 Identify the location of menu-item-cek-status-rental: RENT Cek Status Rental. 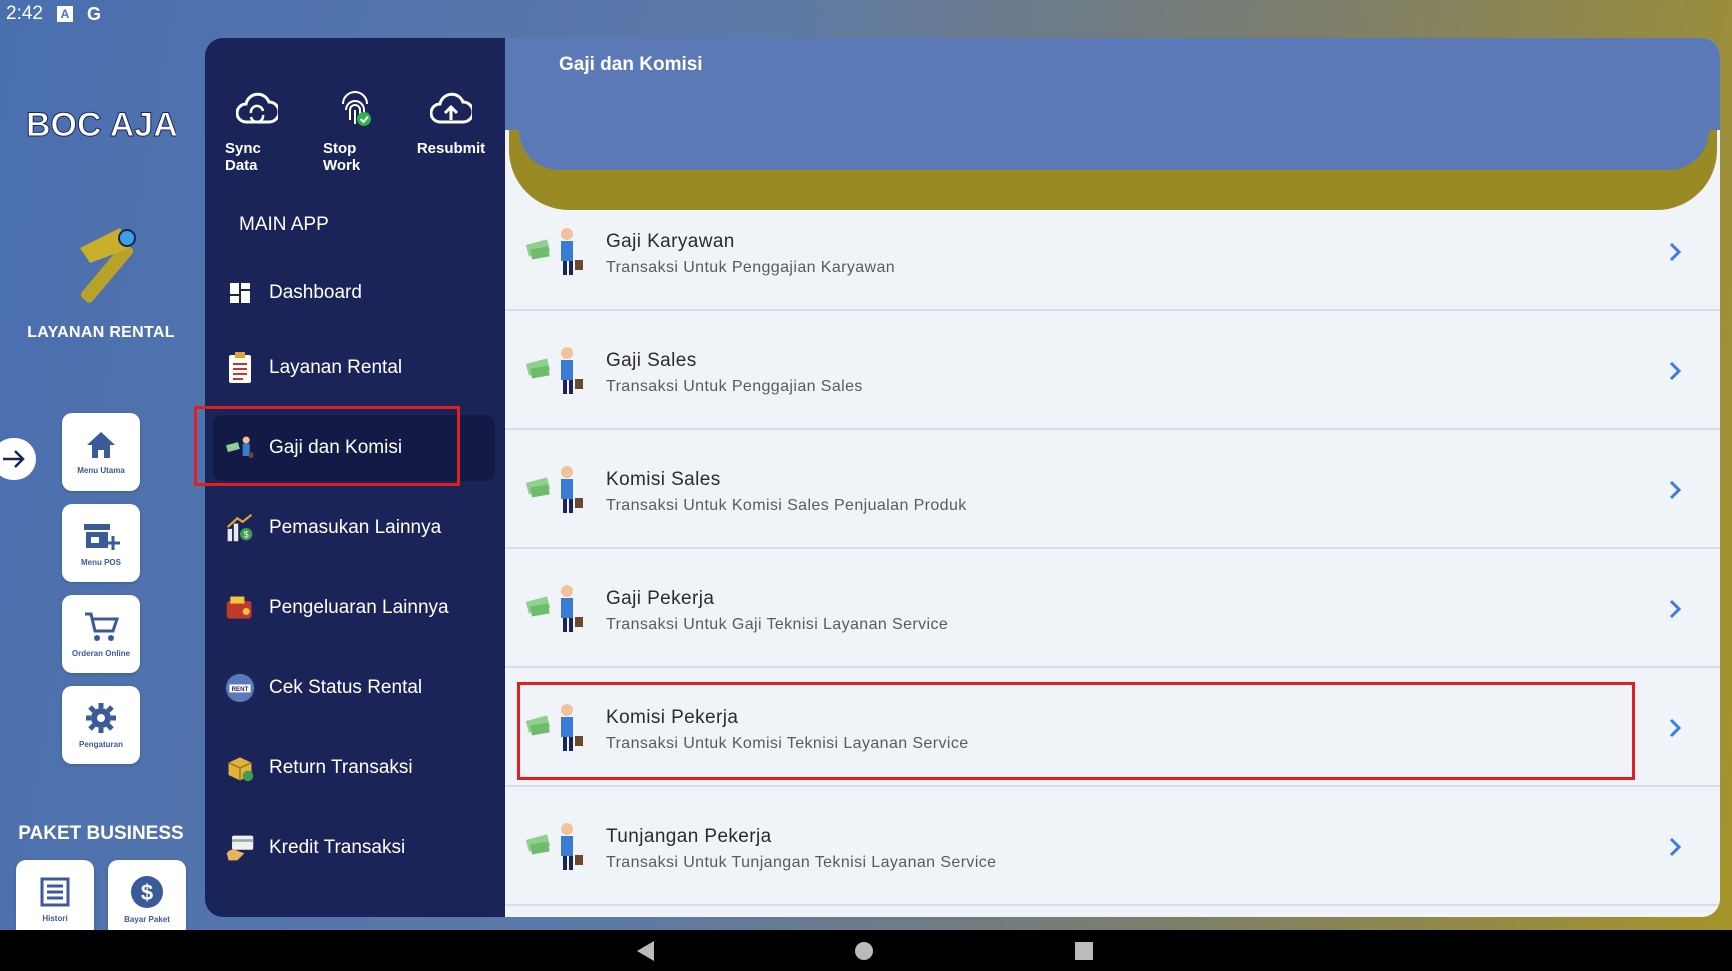
(354, 688).